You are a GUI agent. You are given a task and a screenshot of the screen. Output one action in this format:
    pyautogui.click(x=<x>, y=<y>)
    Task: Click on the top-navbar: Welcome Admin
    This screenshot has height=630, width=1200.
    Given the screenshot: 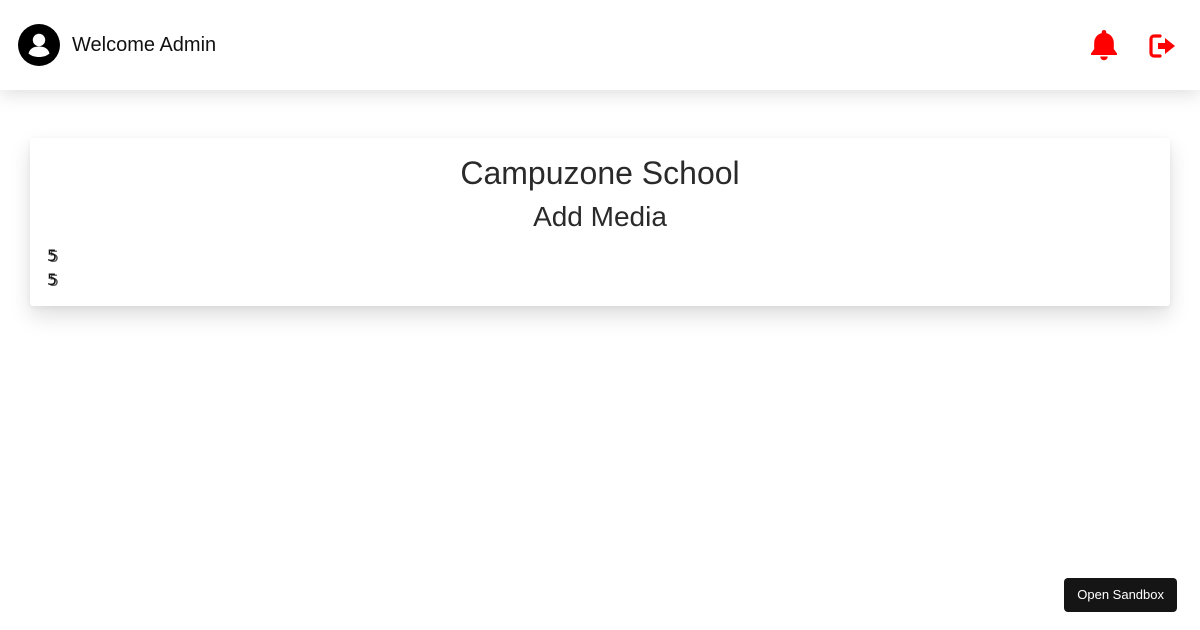 What is the action you would take?
    pyautogui.click(x=600, y=45)
    